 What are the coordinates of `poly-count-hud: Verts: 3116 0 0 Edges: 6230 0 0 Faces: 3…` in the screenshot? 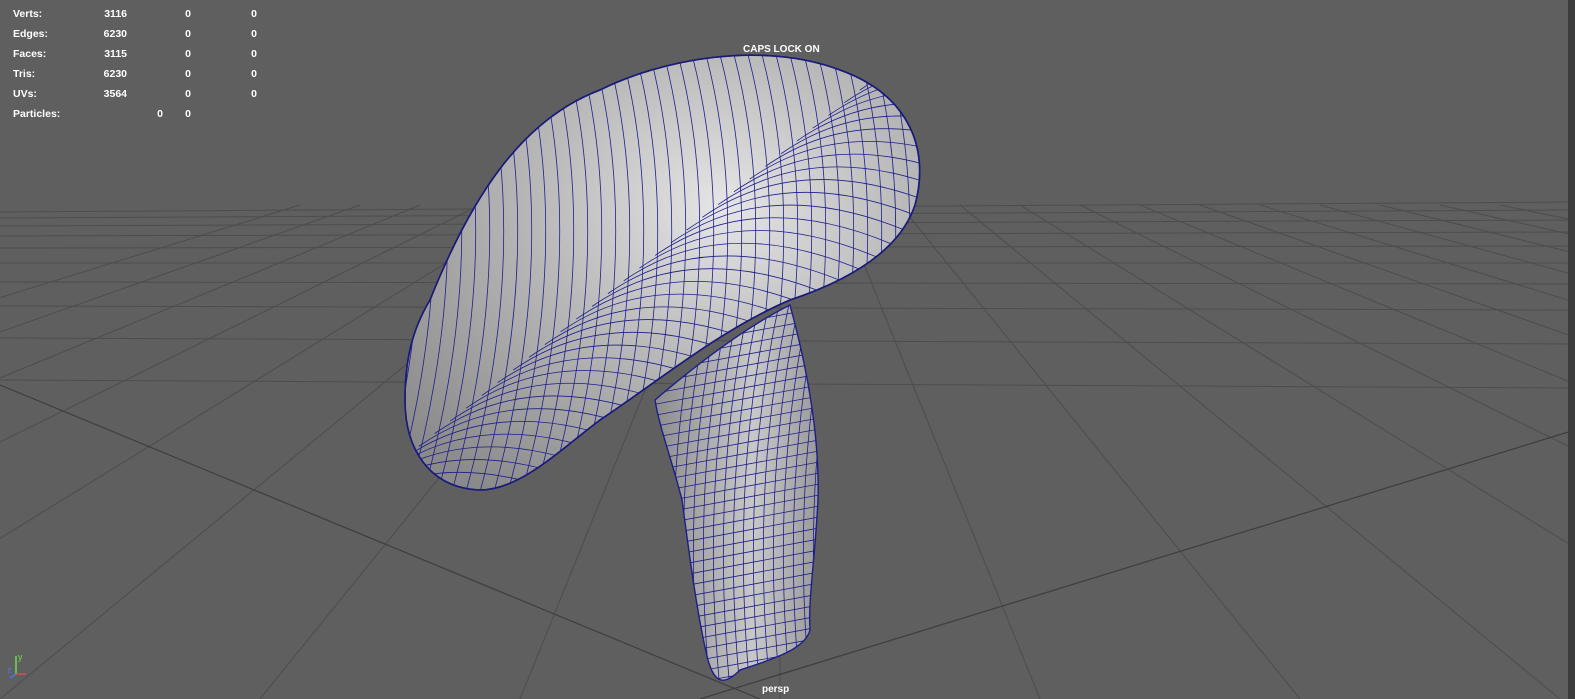 It's located at (143, 64).